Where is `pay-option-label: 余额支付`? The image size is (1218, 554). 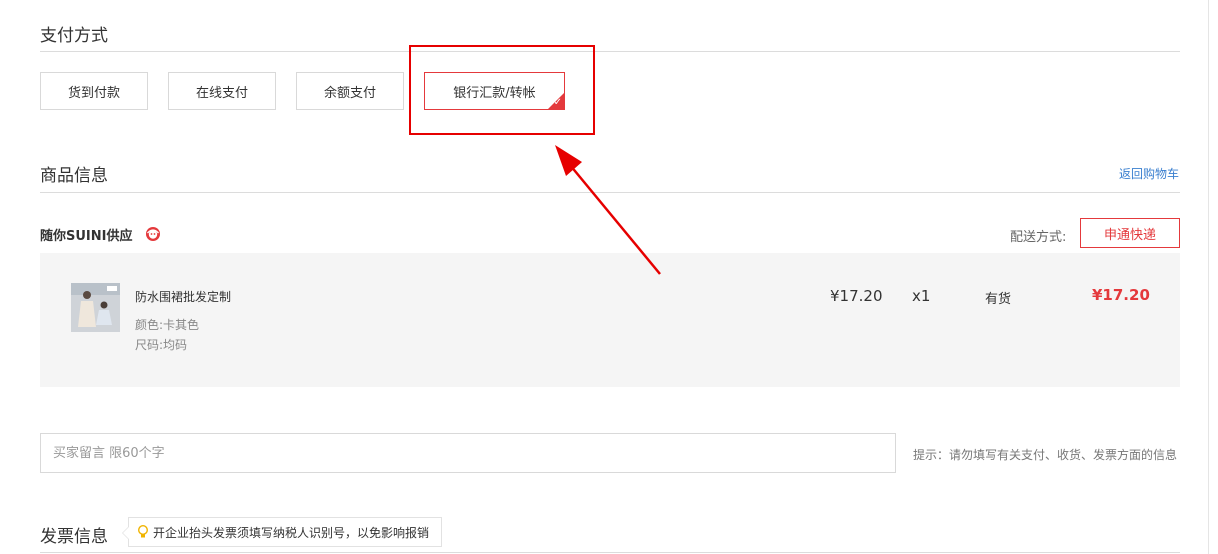 pay-option-label: 余额支付 is located at coordinates (349, 93).